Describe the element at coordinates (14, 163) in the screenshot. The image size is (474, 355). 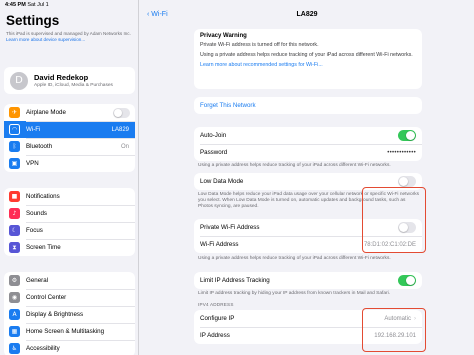
I see `vpn-icon: ▣` at that location.